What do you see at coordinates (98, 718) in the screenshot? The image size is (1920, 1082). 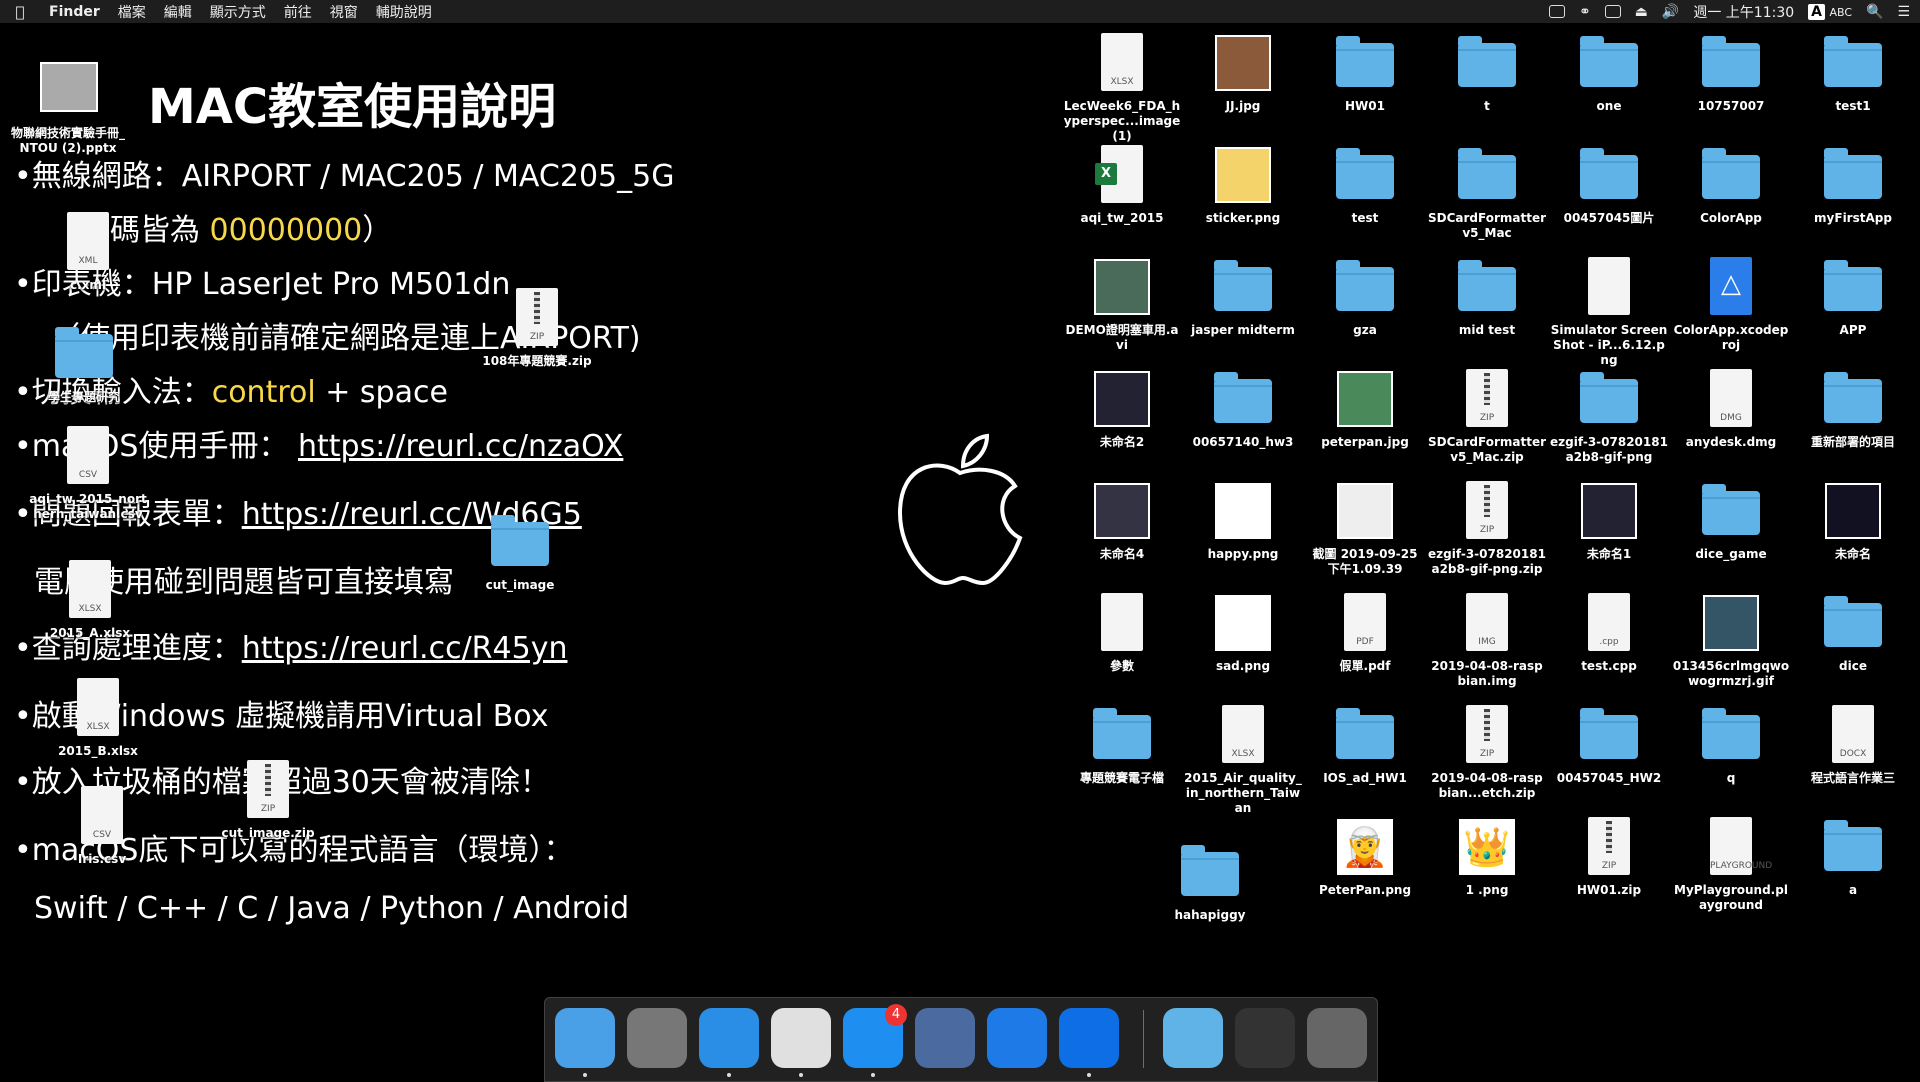 I see `desktop-icon: XLSX 2015_B.xlsx` at bounding box center [98, 718].